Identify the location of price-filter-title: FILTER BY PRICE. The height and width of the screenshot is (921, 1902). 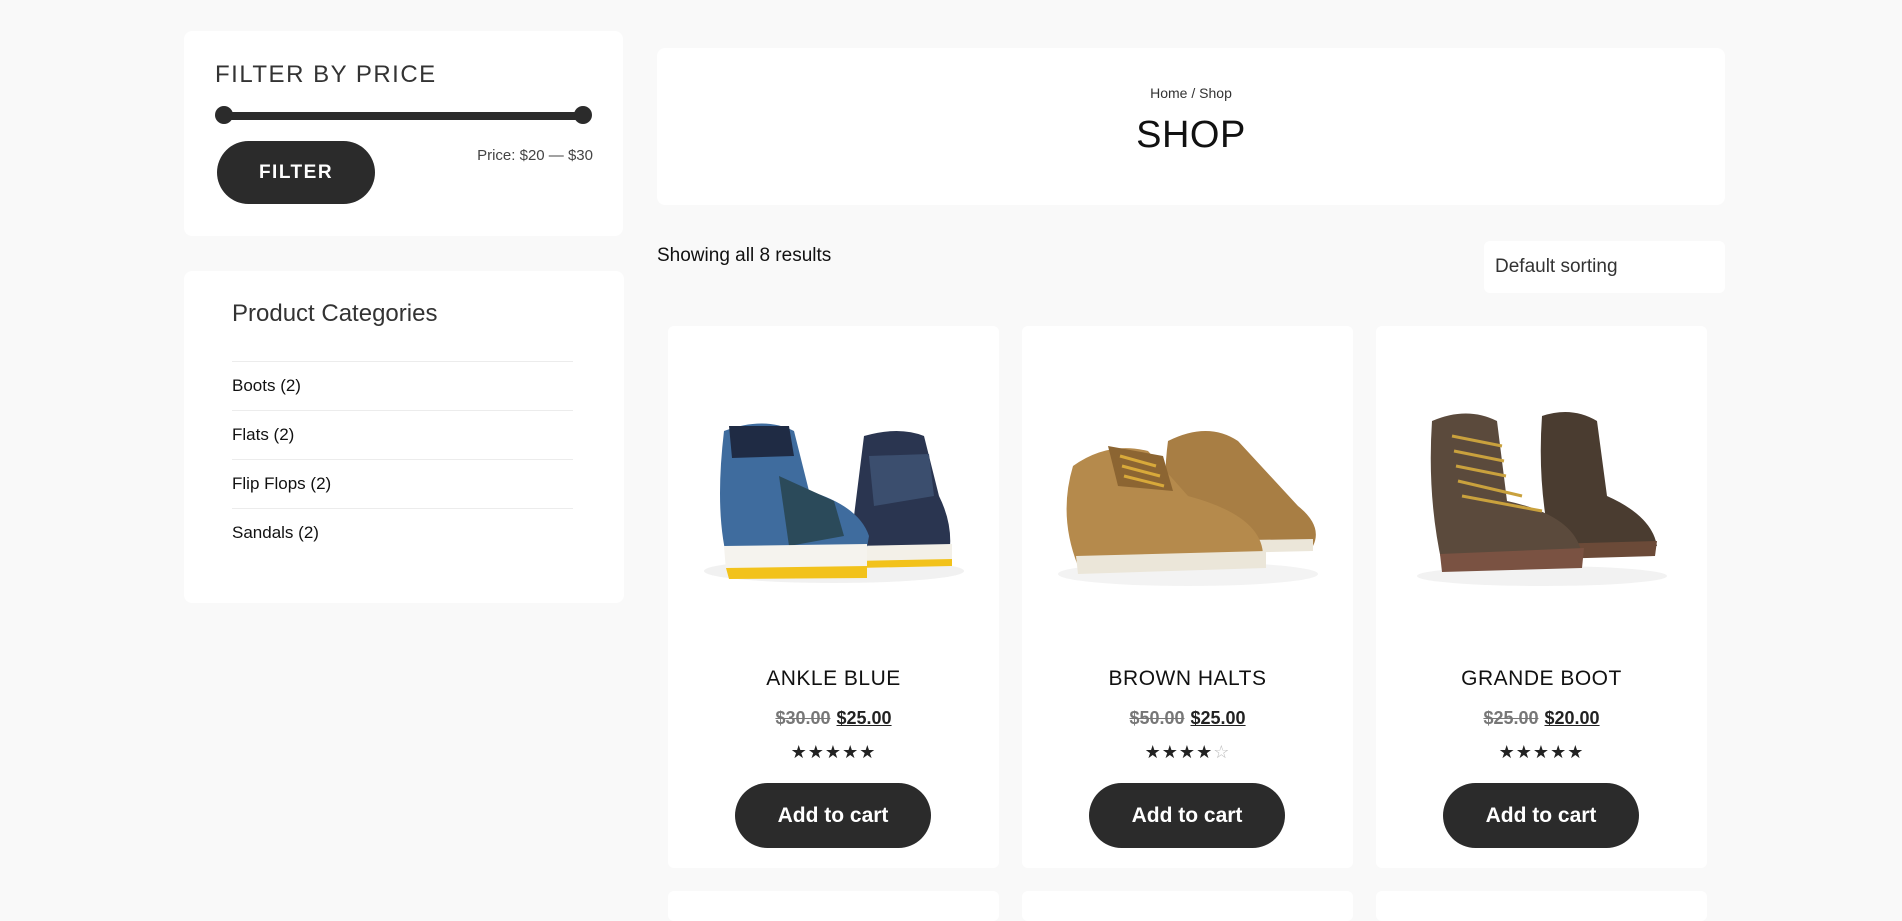
(326, 74).